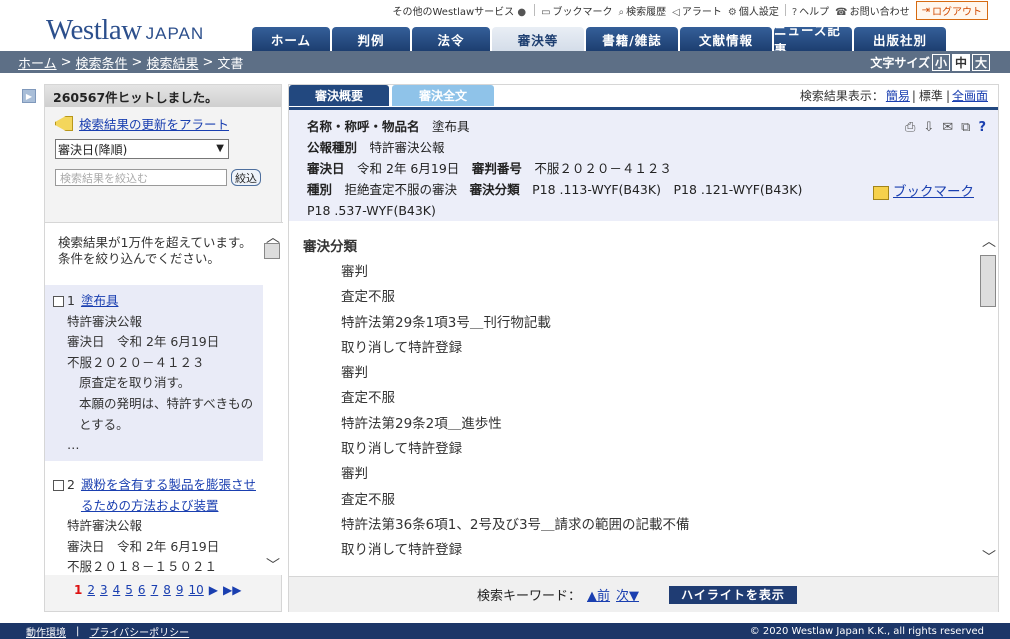  I want to click on page-link: 3, so click(104, 590).